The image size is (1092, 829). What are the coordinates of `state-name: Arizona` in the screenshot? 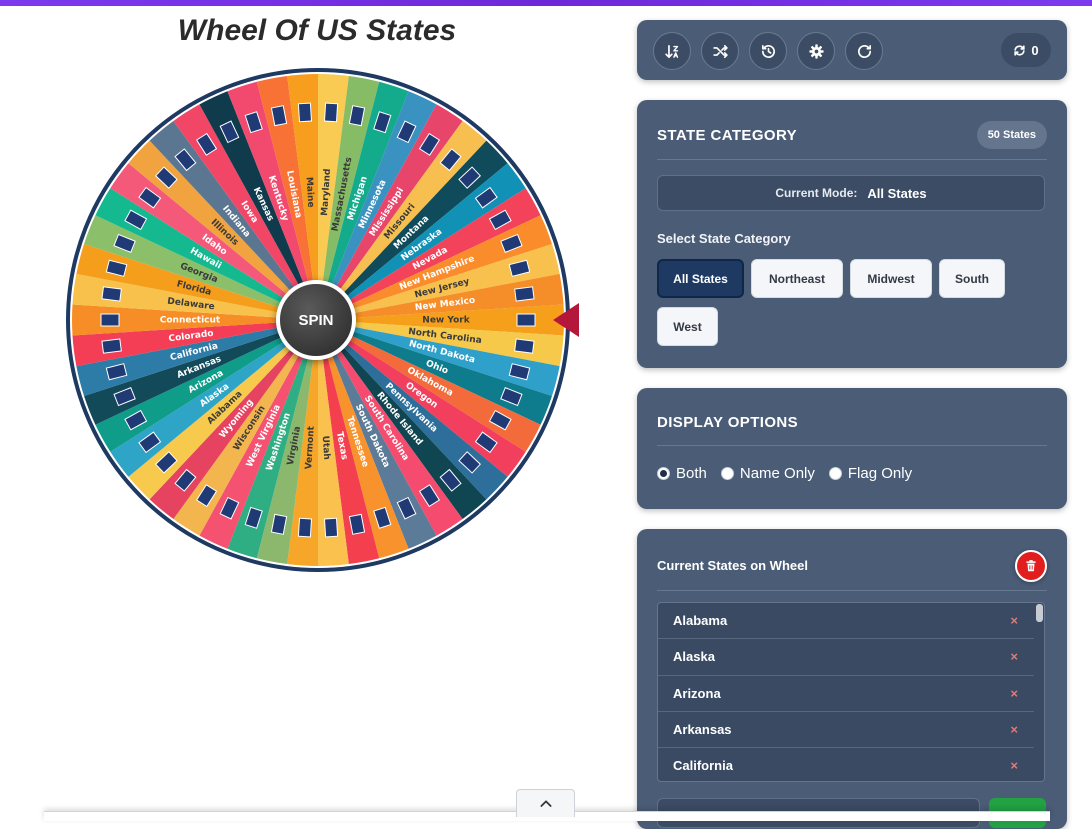 It's located at (697, 693).